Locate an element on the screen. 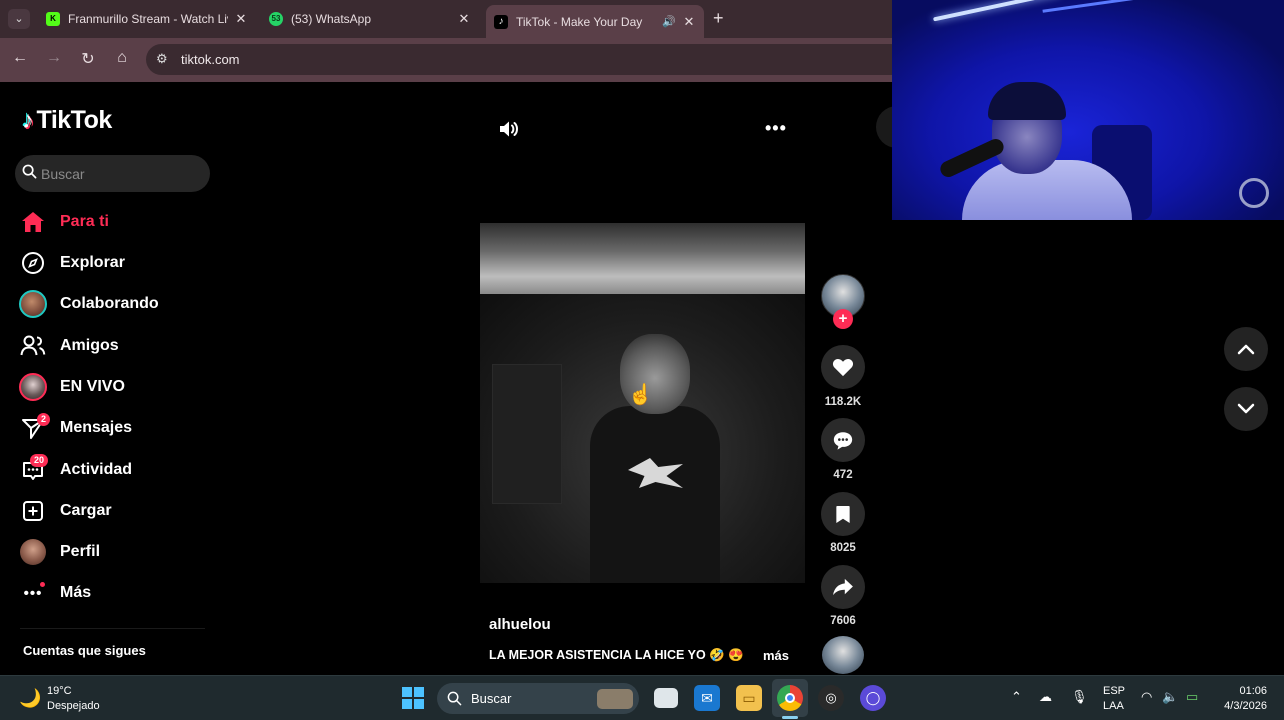  sidebar-item-amigos: Amigos is located at coordinates (68, 346).